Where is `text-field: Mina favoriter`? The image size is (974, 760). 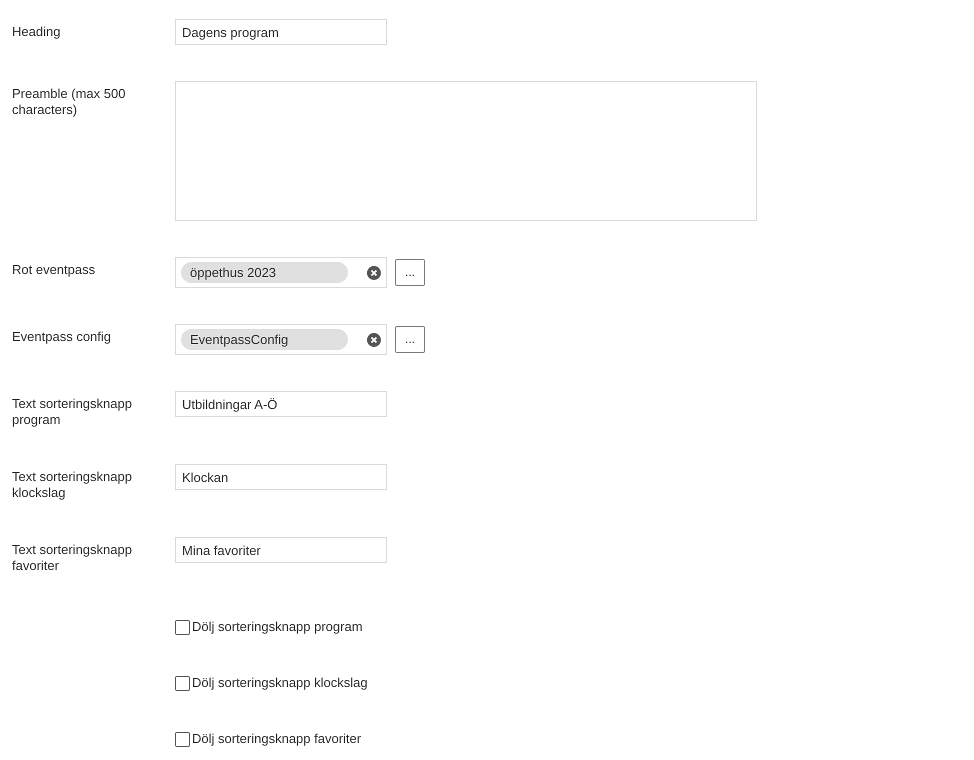
text-field: Mina favoriter is located at coordinates (281, 550).